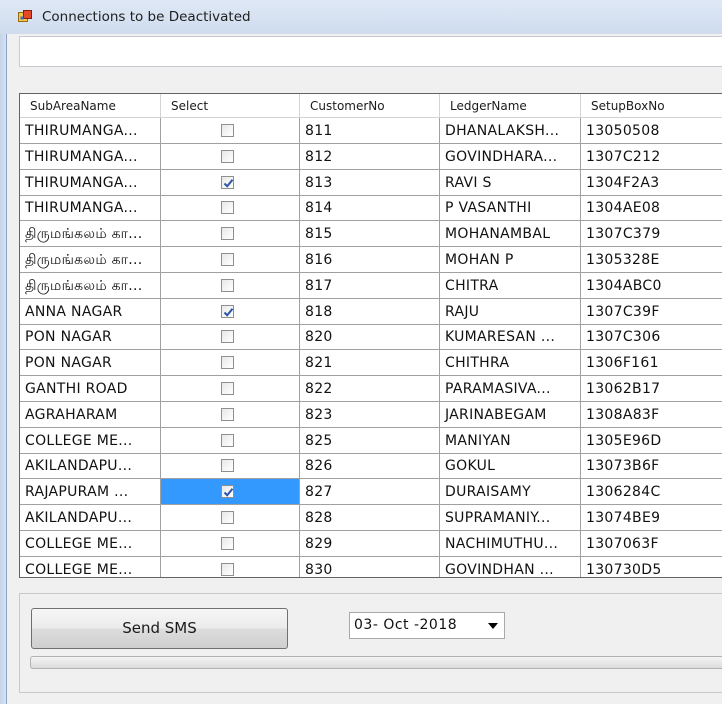  I want to click on cell-customerno: 828, so click(370, 518).